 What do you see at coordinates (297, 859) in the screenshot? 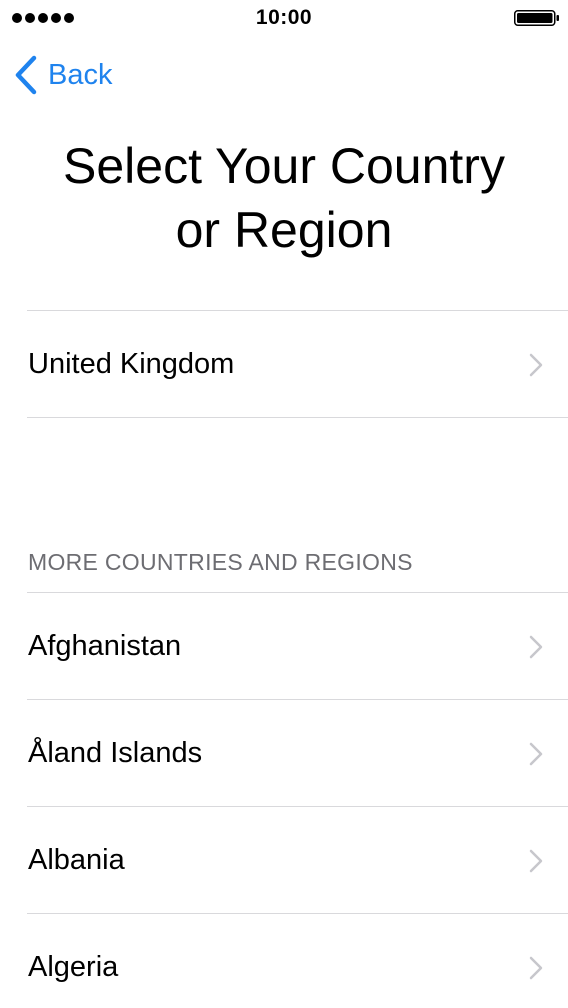
I see `country-row-albania: Albania` at bounding box center [297, 859].